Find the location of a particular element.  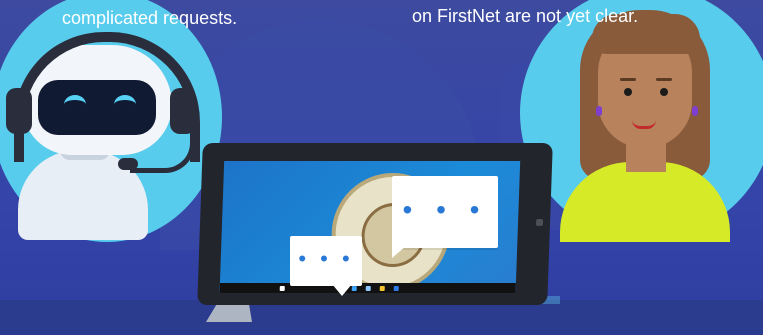

microphone-arm is located at coordinates (162, 156).